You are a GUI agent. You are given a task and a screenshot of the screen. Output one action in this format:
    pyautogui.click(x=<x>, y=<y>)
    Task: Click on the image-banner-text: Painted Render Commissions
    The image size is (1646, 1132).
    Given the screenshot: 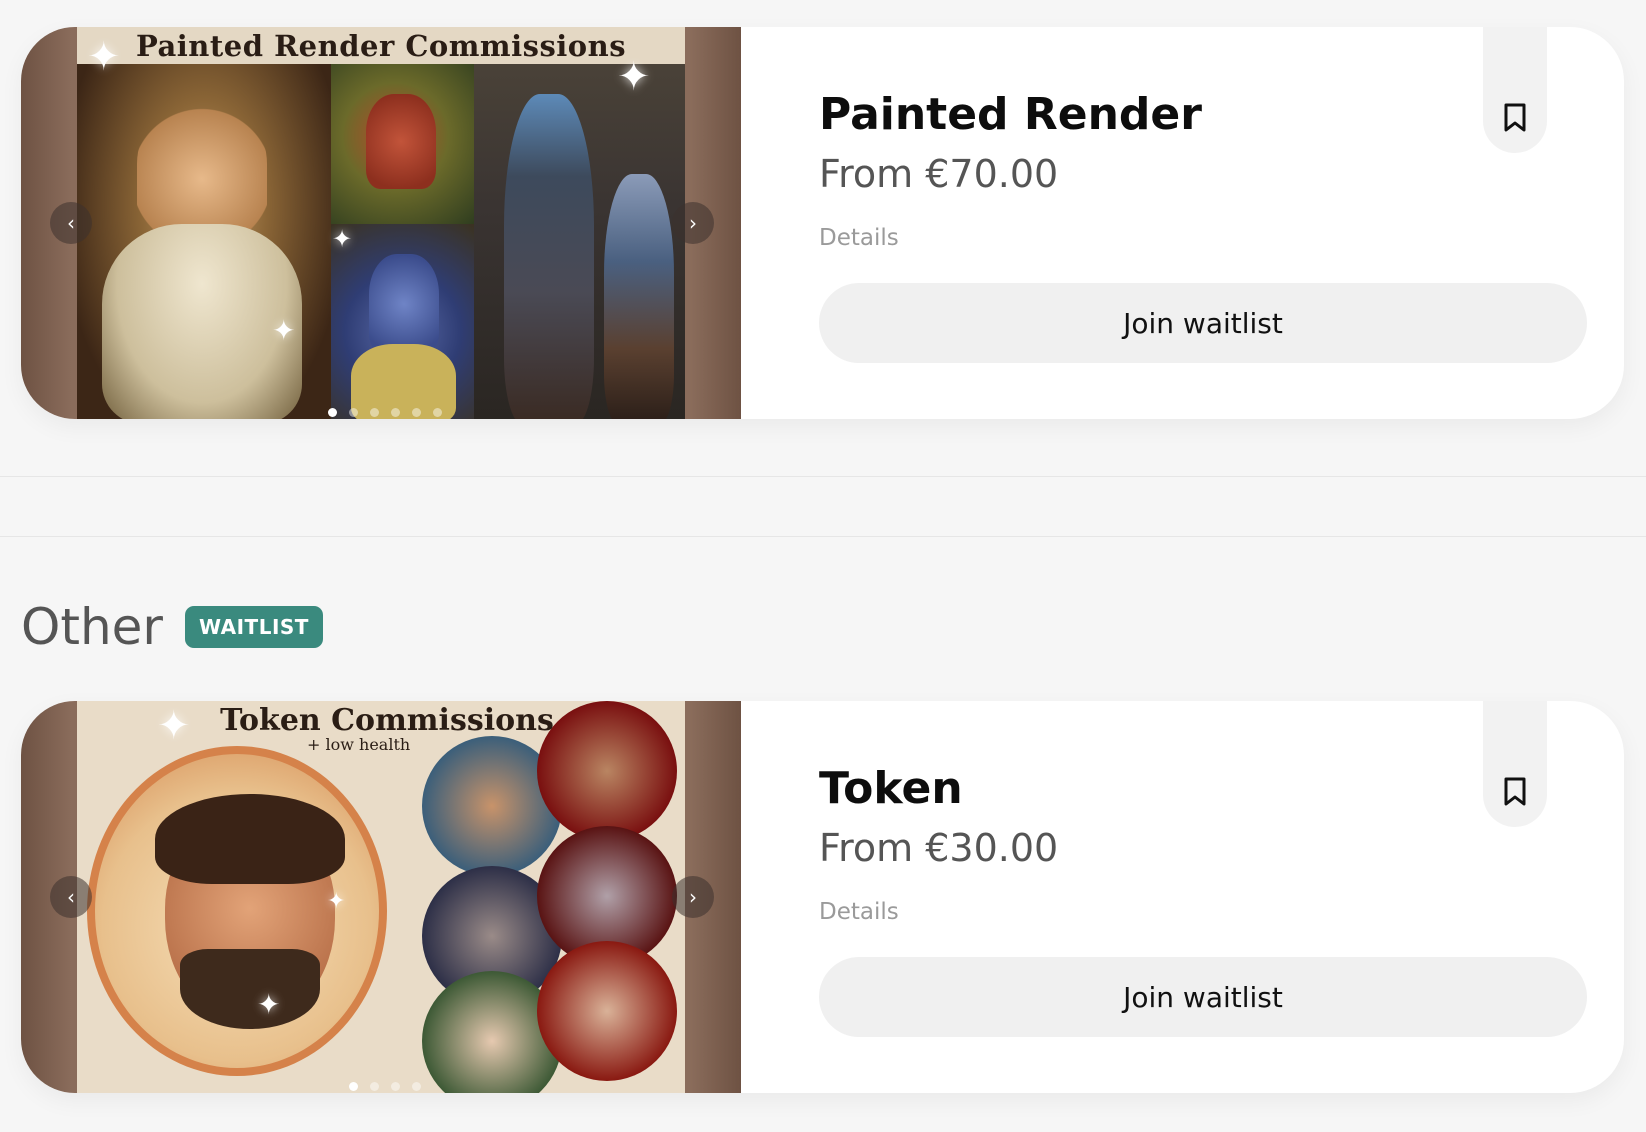 What is the action you would take?
    pyautogui.click(x=381, y=45)
    